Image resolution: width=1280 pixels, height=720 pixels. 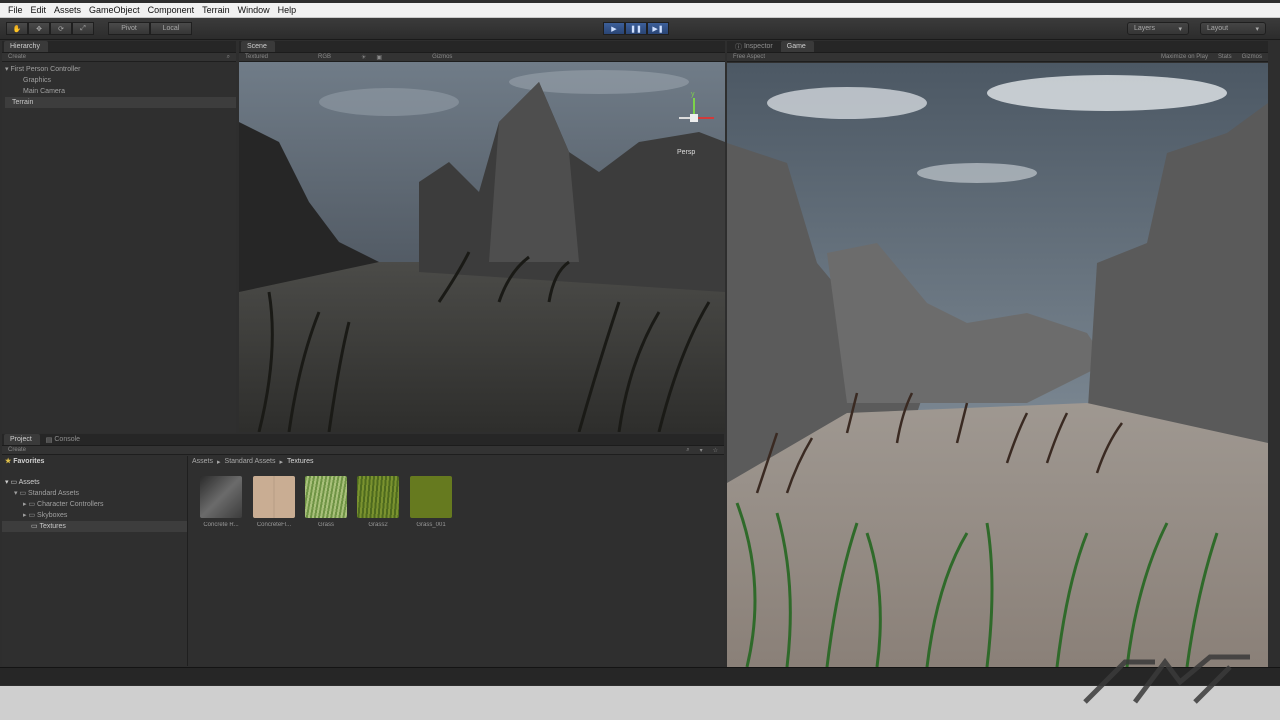 I want to click on scene-lighting-icon: ☀, so click(x=363, y=57).